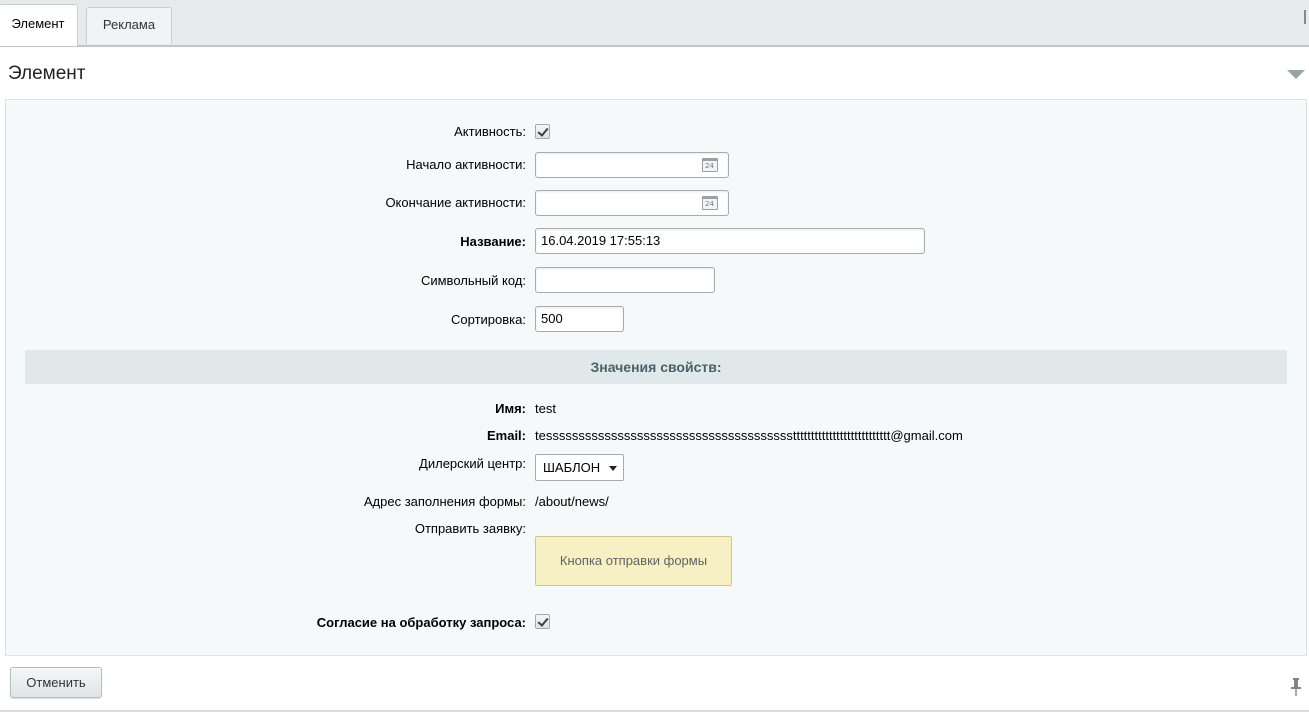 This screenshot has height=714, width=1309. Describe the element at coordinates (473, 280) in the screenshot. I see `code-label: Символьный код:` at that location.